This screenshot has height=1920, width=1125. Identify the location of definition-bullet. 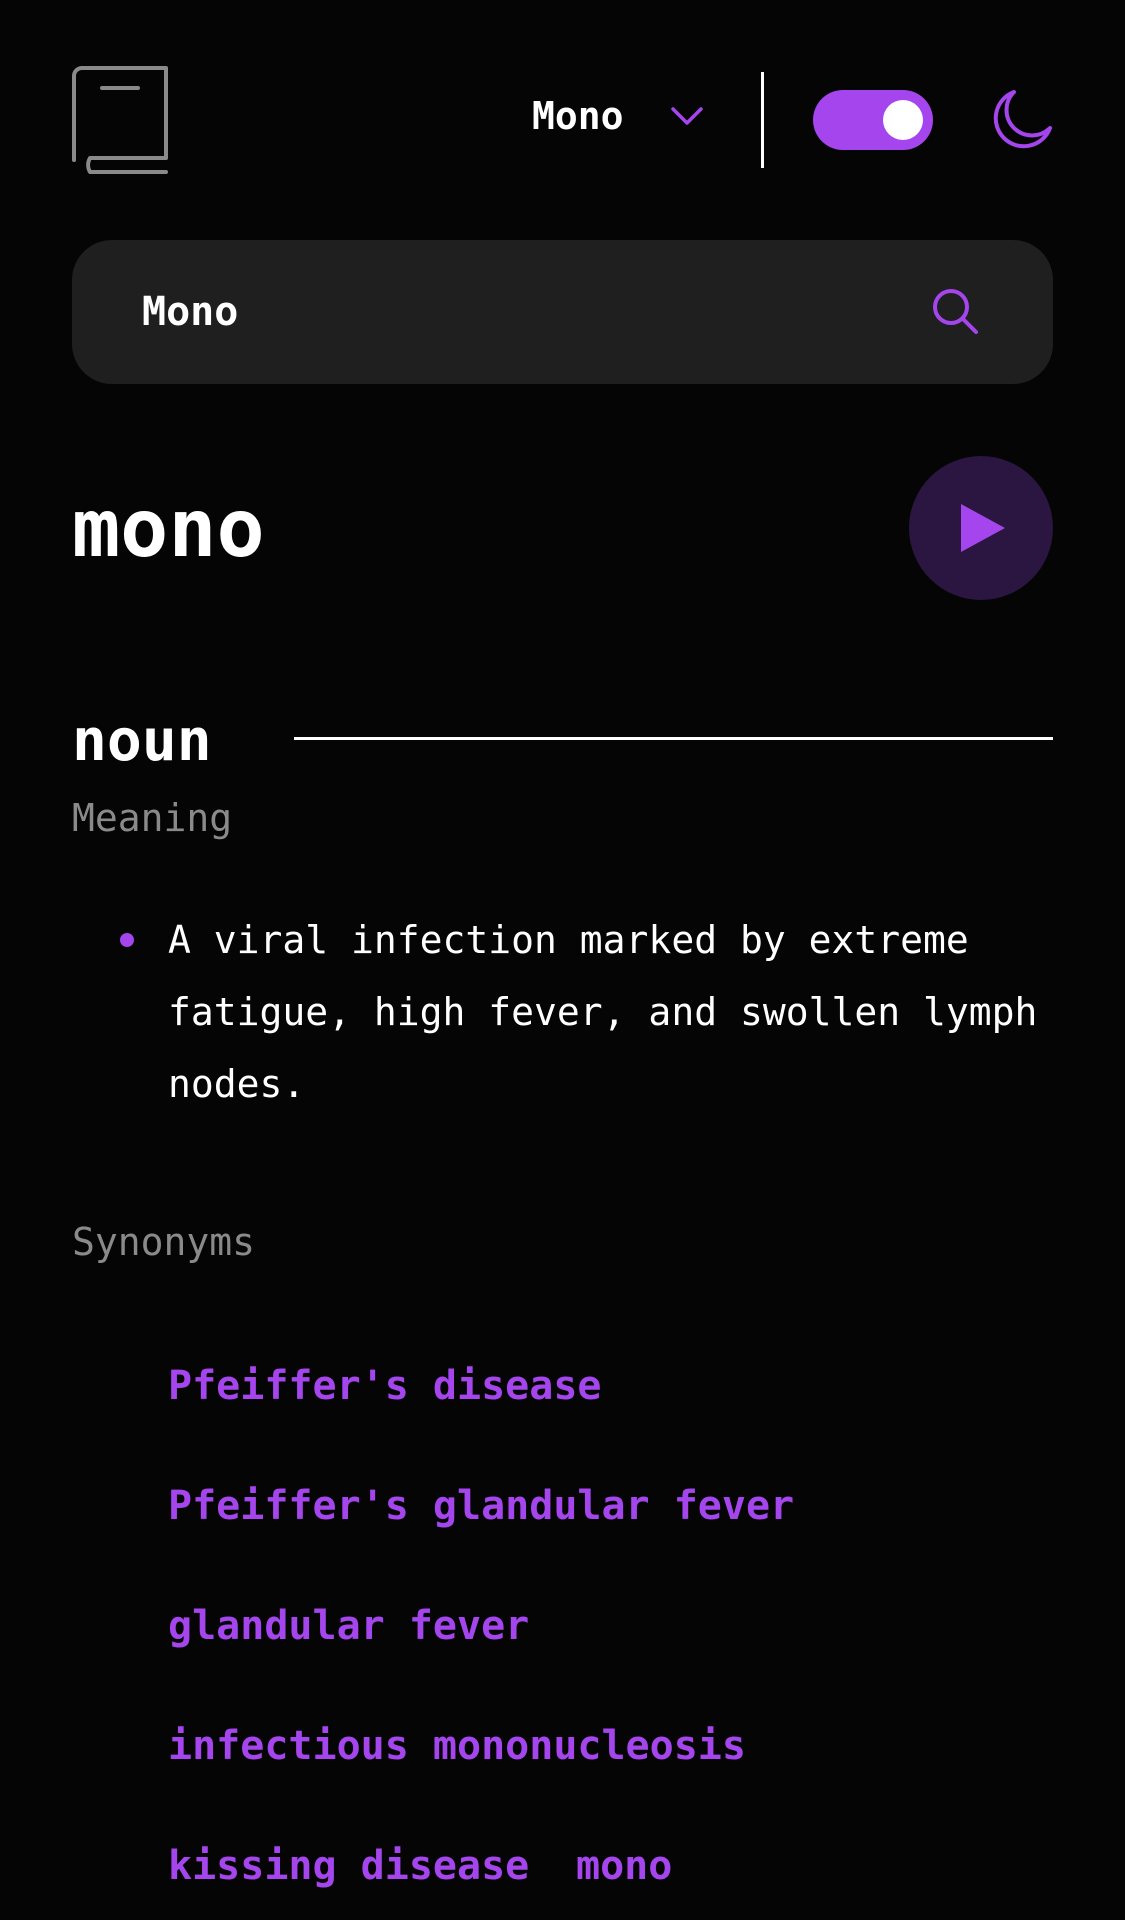
(127, 940).